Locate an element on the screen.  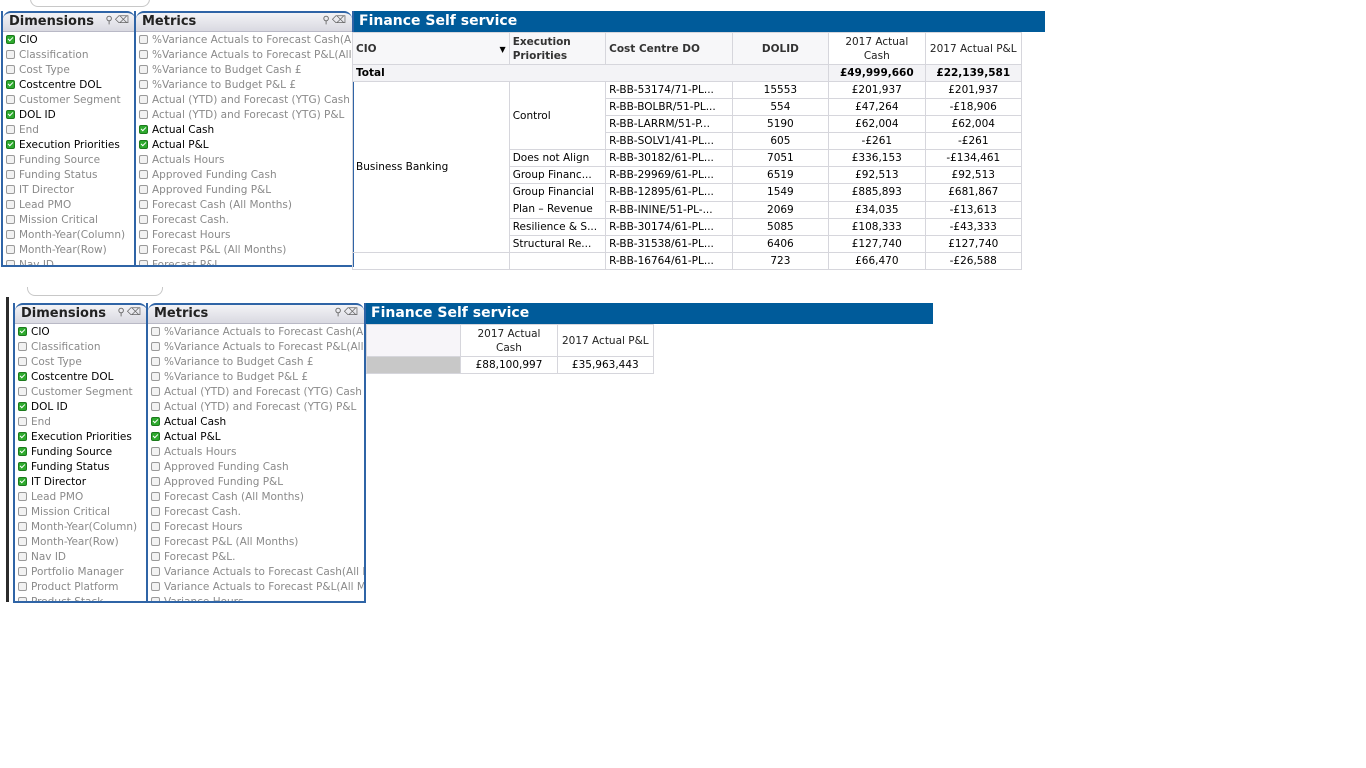
header-dolid: DOLID is located at coordinates (780, 48).